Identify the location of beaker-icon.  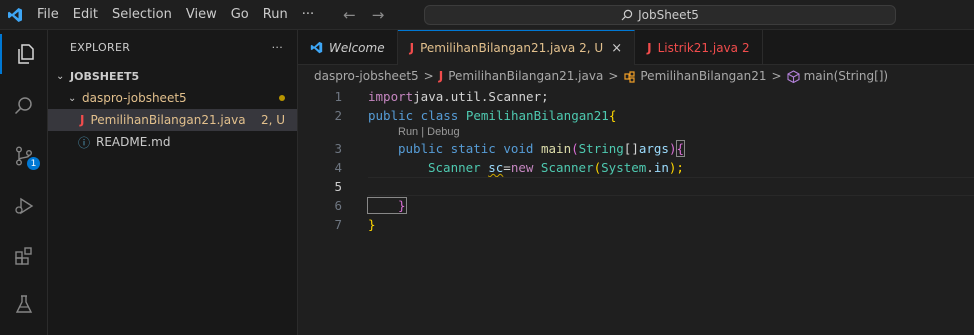
(24, 304).